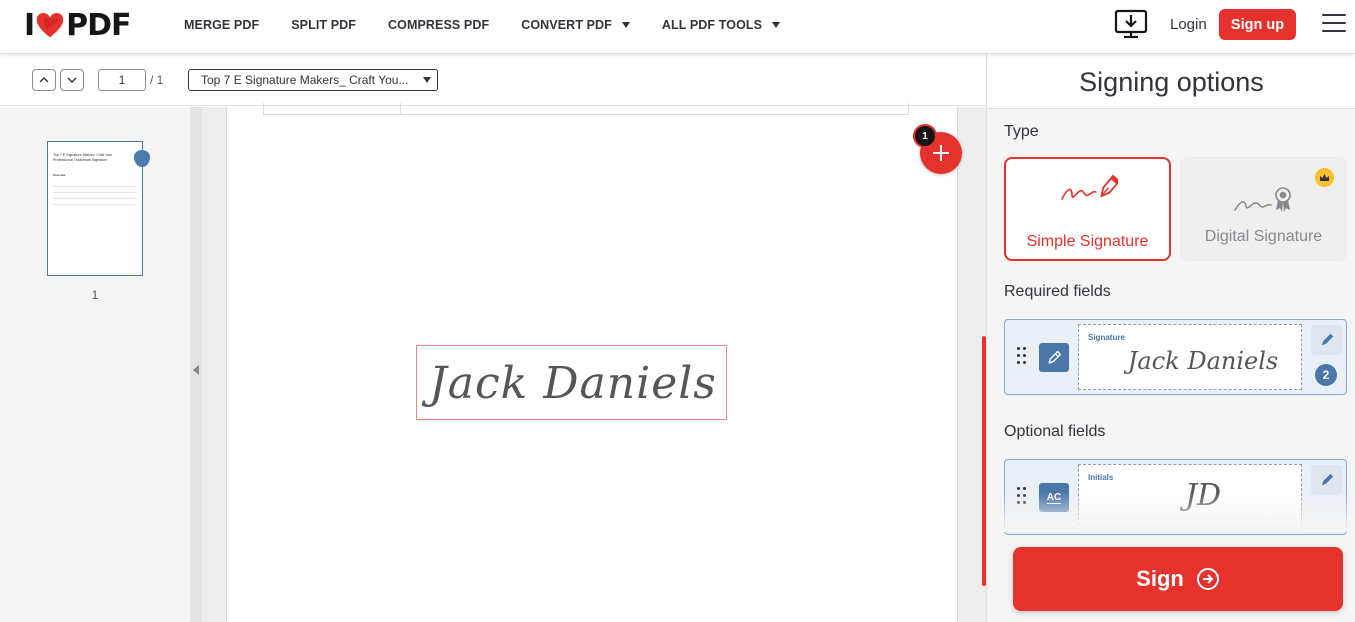  I want to click on chevron-up-icon, so click(44, 80).